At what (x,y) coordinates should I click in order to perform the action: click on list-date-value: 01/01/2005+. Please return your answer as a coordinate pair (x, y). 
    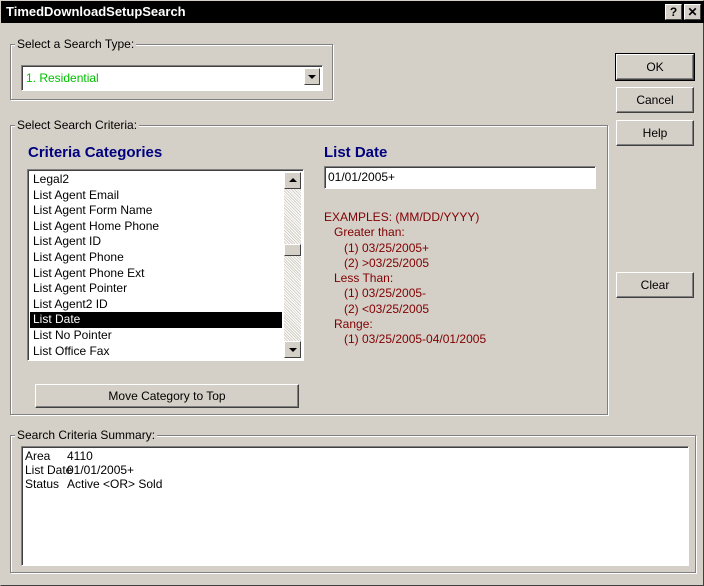
    Looking at the image, I should click on (362, 177).